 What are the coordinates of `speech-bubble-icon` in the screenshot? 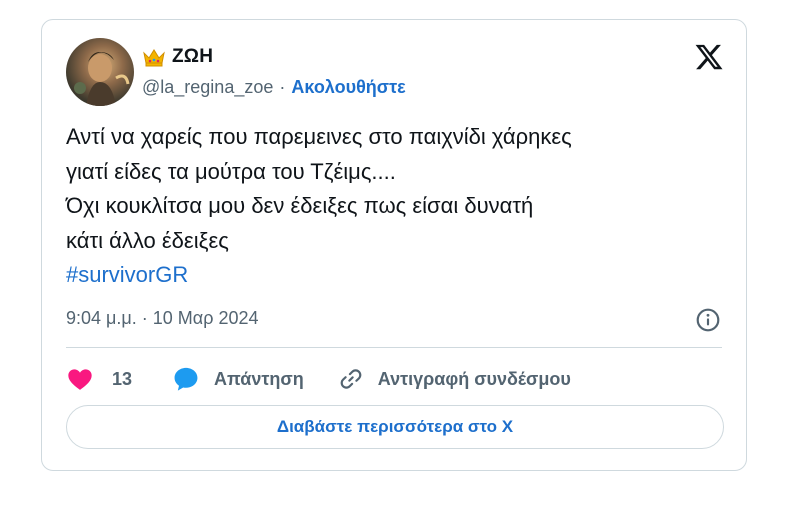 It's located at (186, 379).